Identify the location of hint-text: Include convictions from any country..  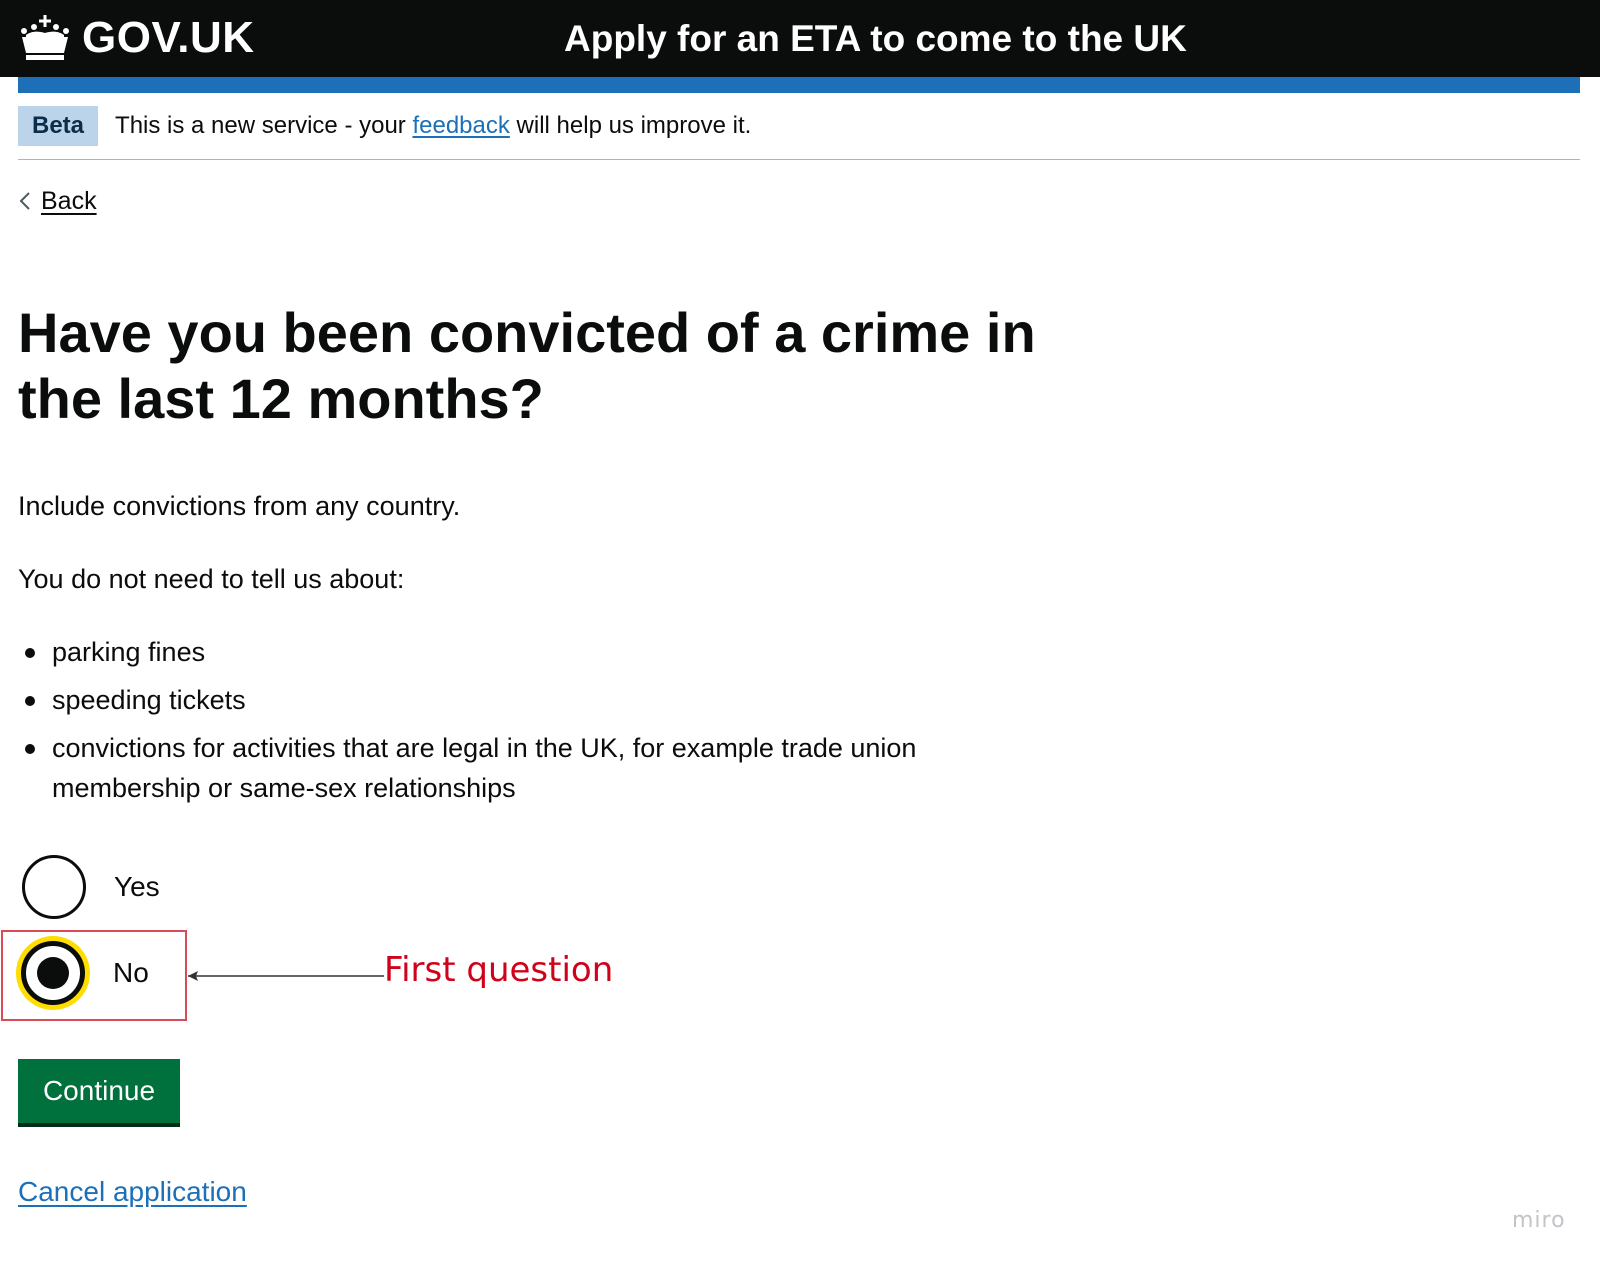
(239, 506).